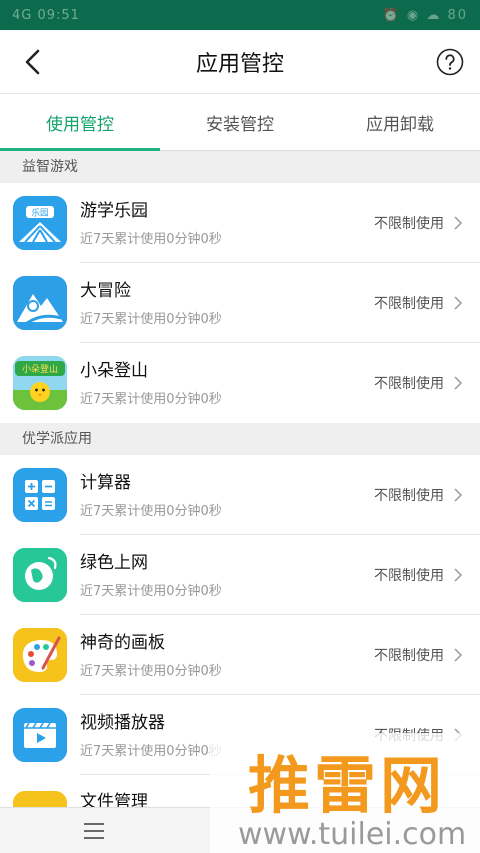 This screenshot has width=480, height=853. What do you see at coordinates (40, 495) in the screenshot?
I see `calculator-icon` at bounding box center [40, 495].